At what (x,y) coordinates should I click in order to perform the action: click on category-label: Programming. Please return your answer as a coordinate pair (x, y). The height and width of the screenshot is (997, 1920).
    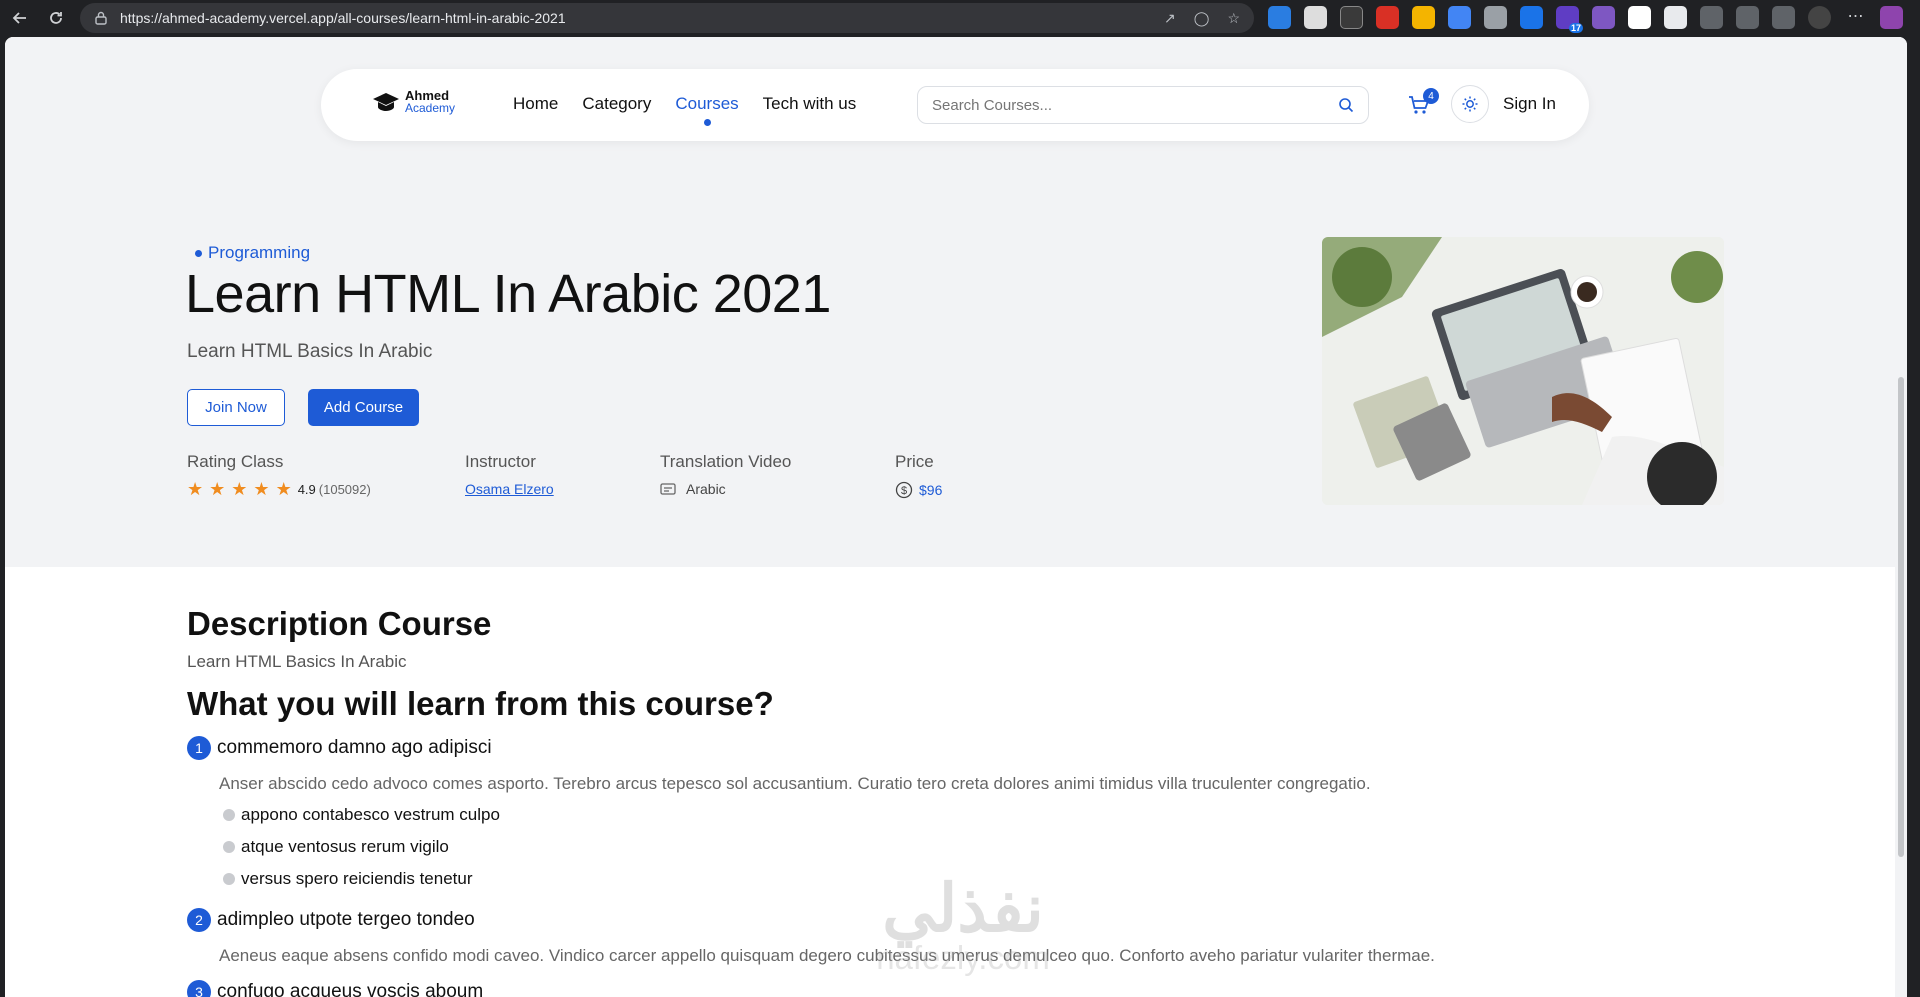
    Looking at the image, I should click on (259, 252).